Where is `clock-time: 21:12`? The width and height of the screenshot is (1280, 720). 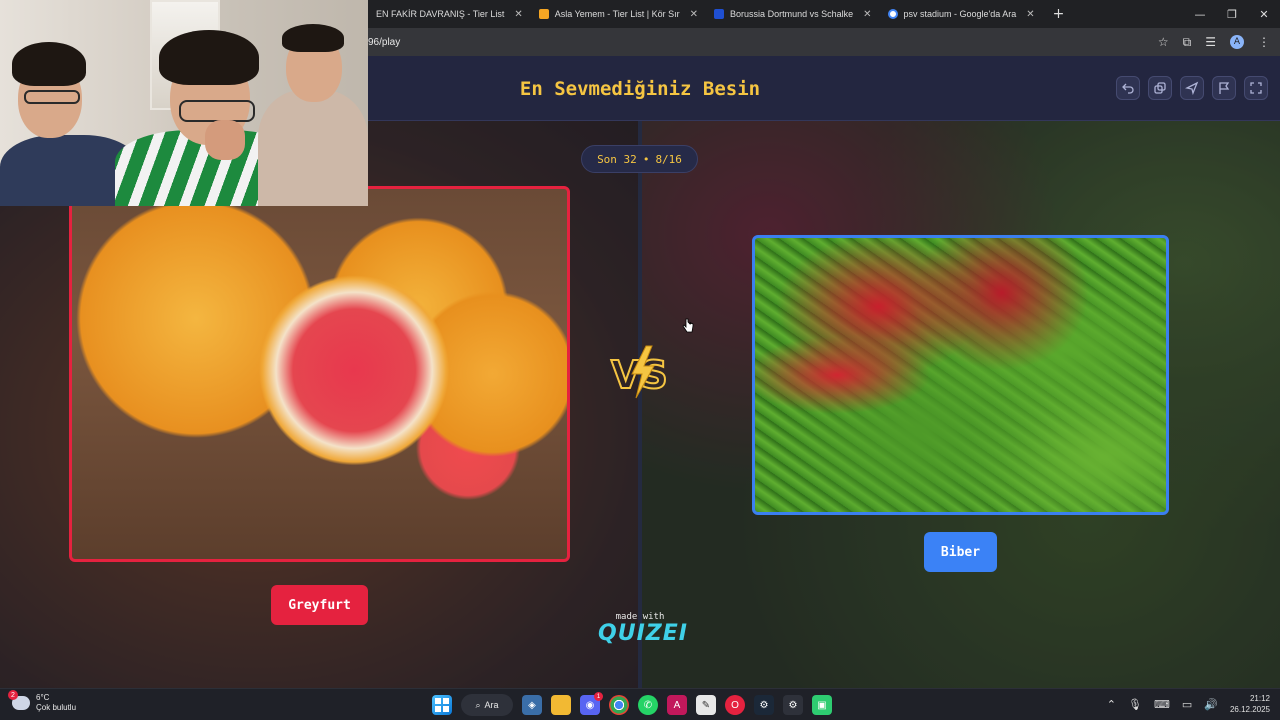
clock-time: 21:12 is located at coordinates (1259, 698).